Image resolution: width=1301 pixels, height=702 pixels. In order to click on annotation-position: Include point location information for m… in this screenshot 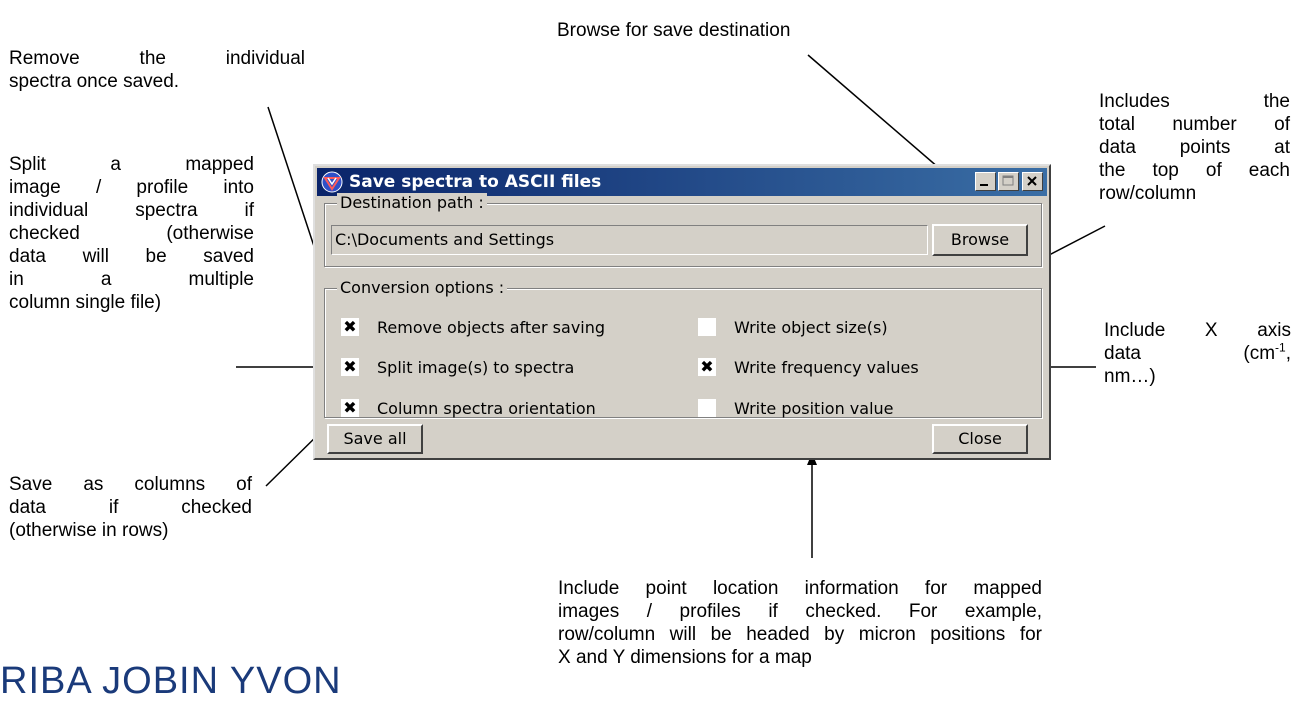, I will do `click(800, 623)`.